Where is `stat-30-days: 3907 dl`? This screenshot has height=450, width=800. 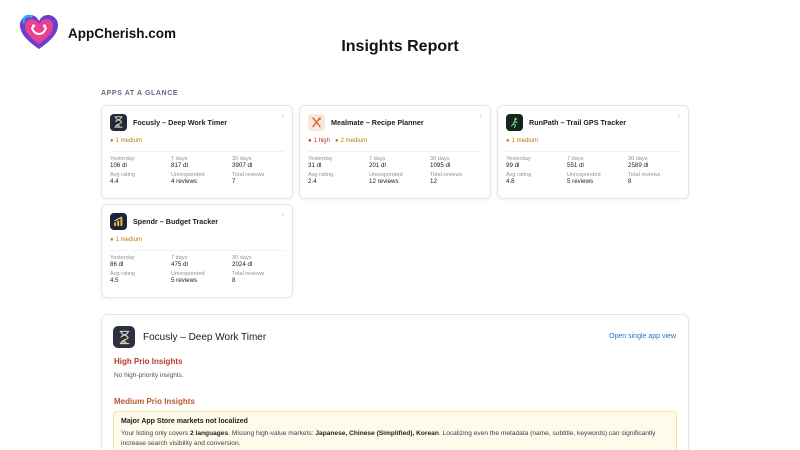 stat-30-days: 3907 dl is located at coordinates (242, 165).